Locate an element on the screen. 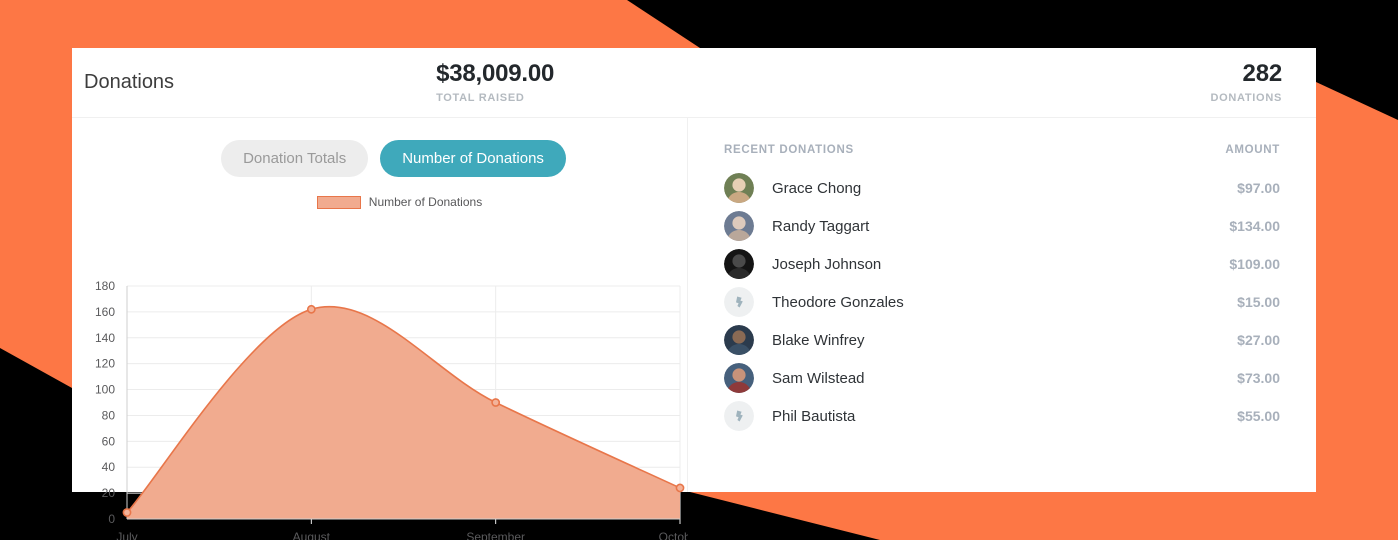  photo-female-outdoors is located at coordinates (739, 188).